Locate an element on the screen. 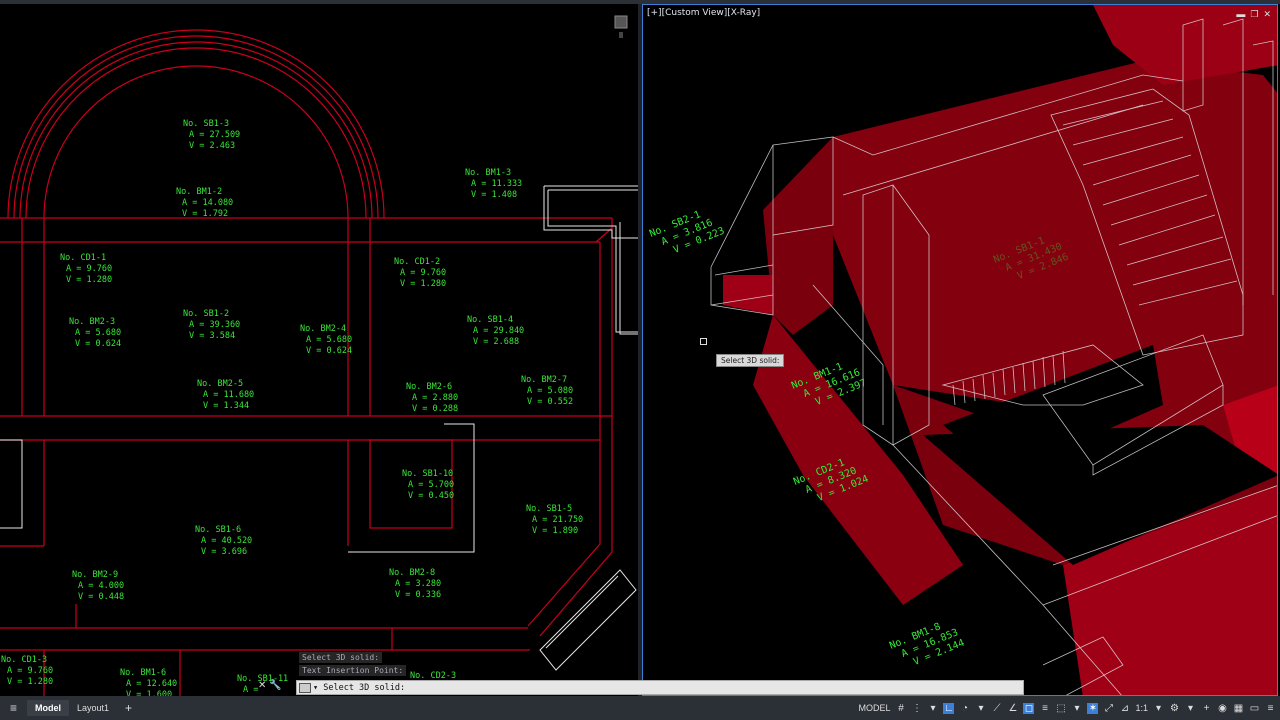 This screenshot has height=720, width=1280. plus-icon: + is located at coordinates (1206, 708).